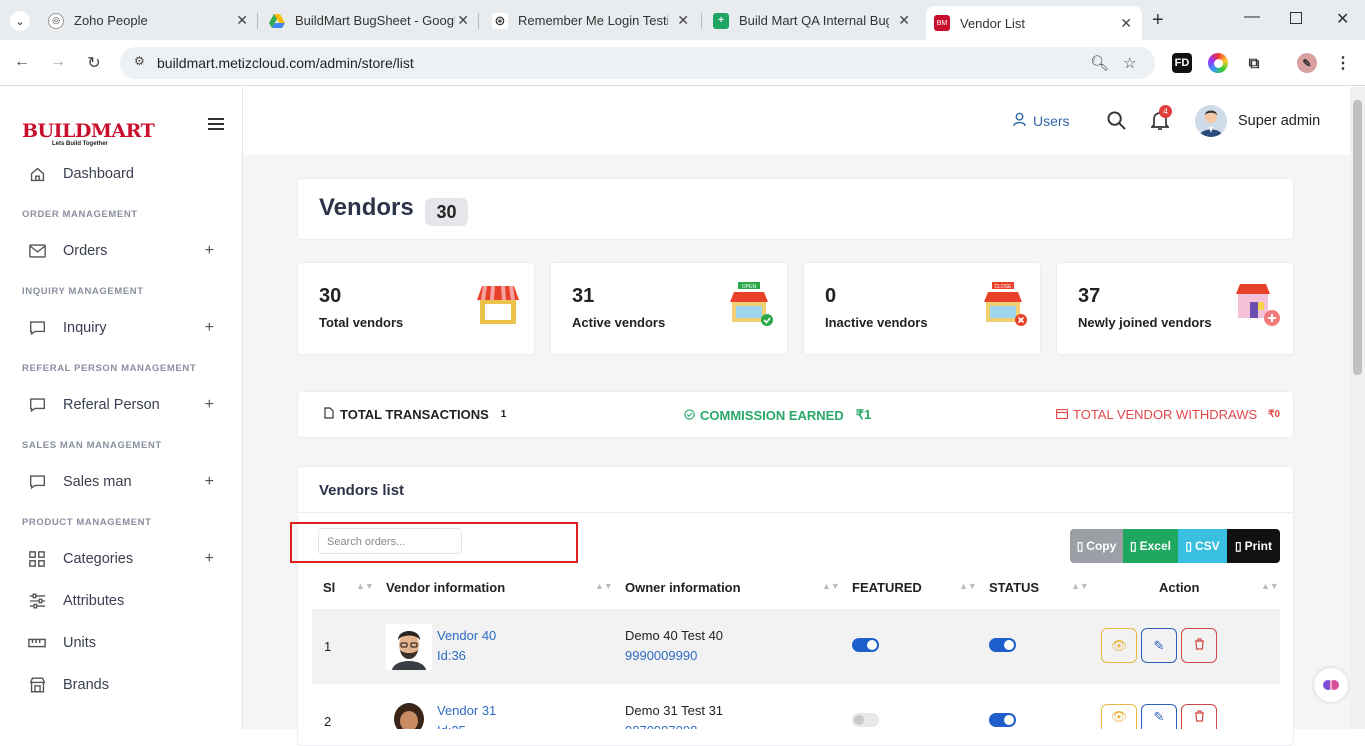 The image size is (1365, 746). Describe the element at coordinates (1041, 121) in the screenshot. I see `users-link: Users` at that location.